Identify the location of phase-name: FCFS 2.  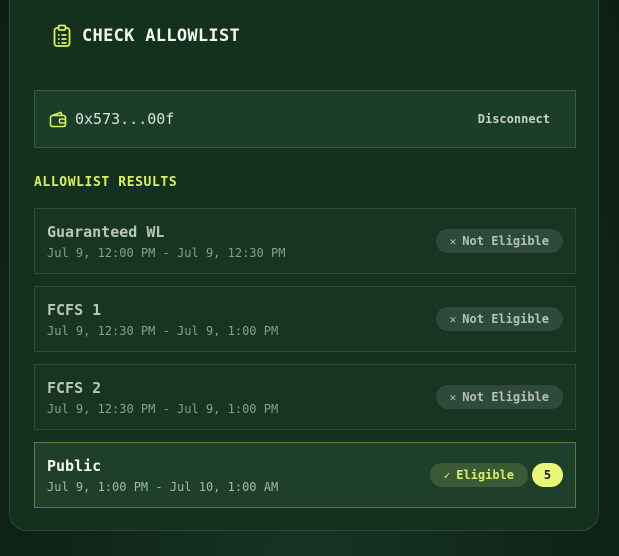
(74, 388).